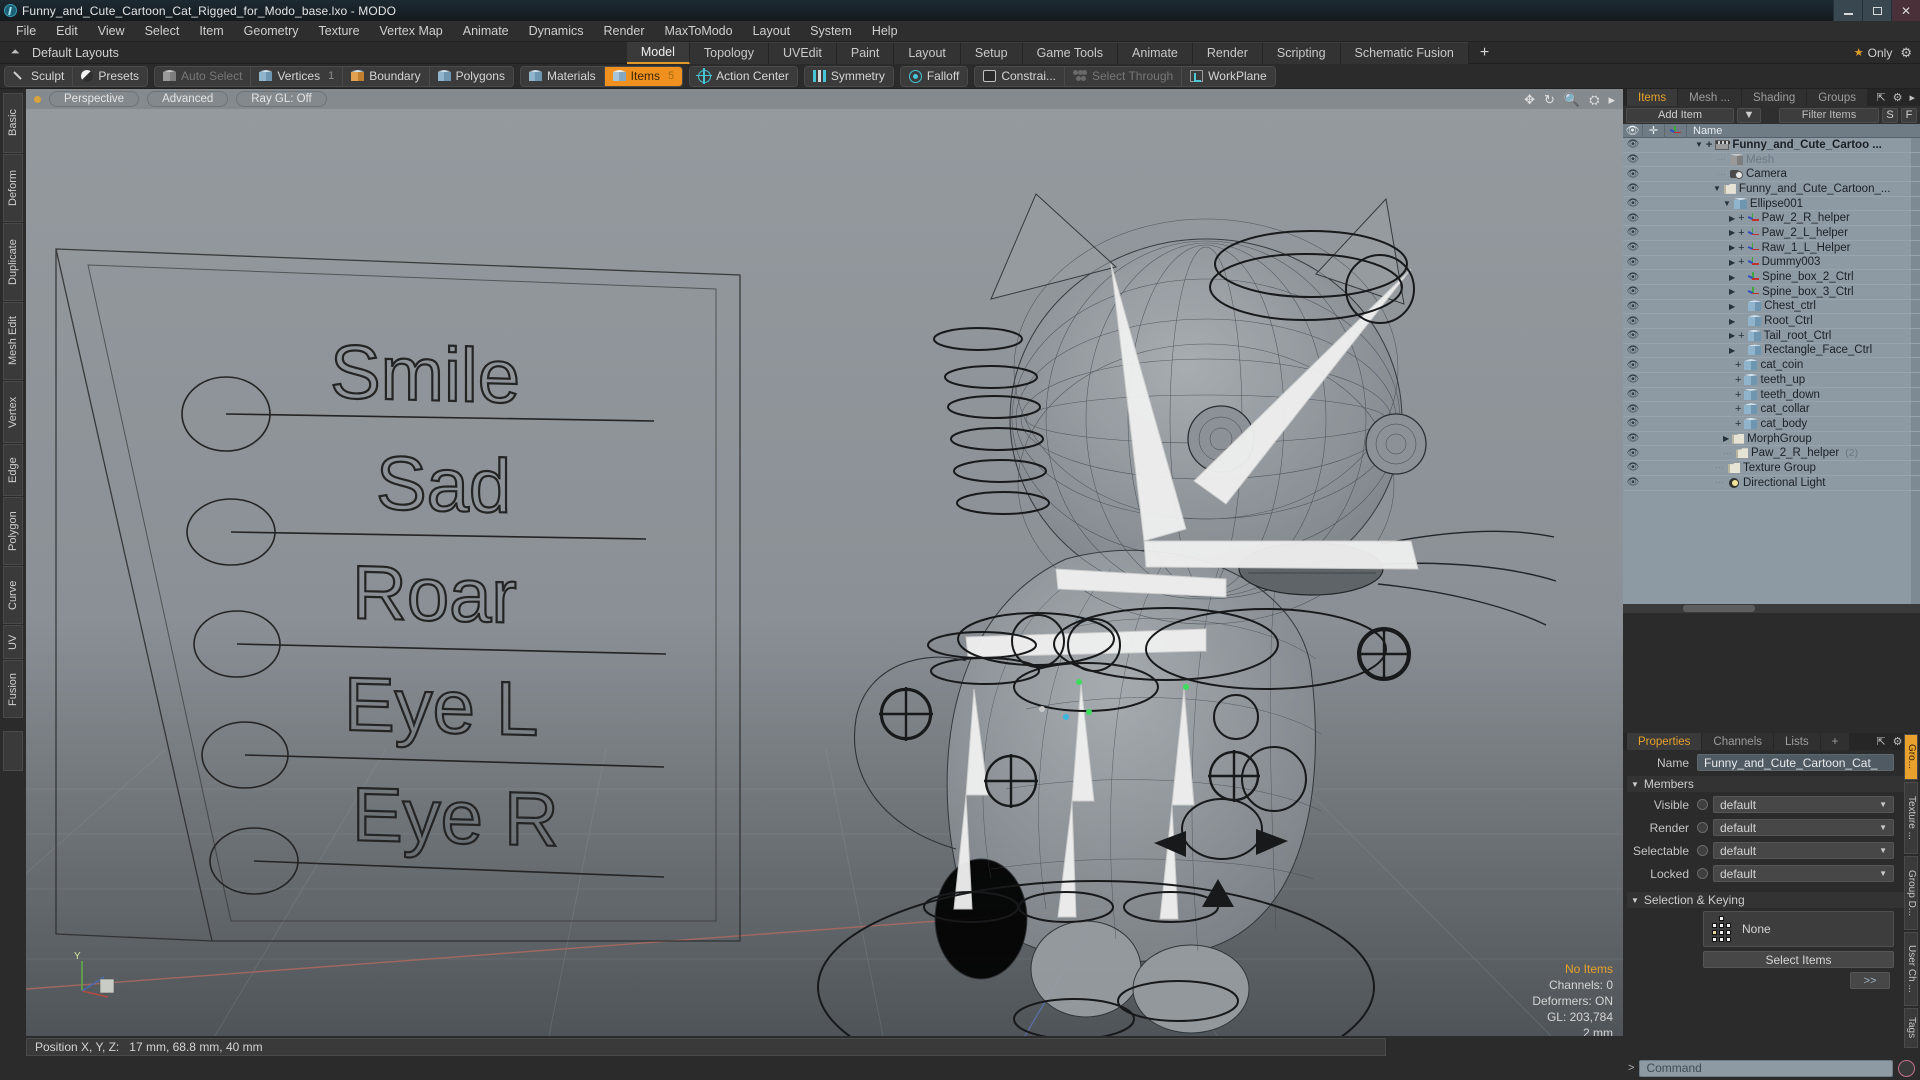 The height and width of the screenshot is (1080, 1920). What do you see at coordinates (1771, 483) in the screenshot?
I see `list-item: 👁 ⋯ Directional Light` at bounding box center [1771, 483].